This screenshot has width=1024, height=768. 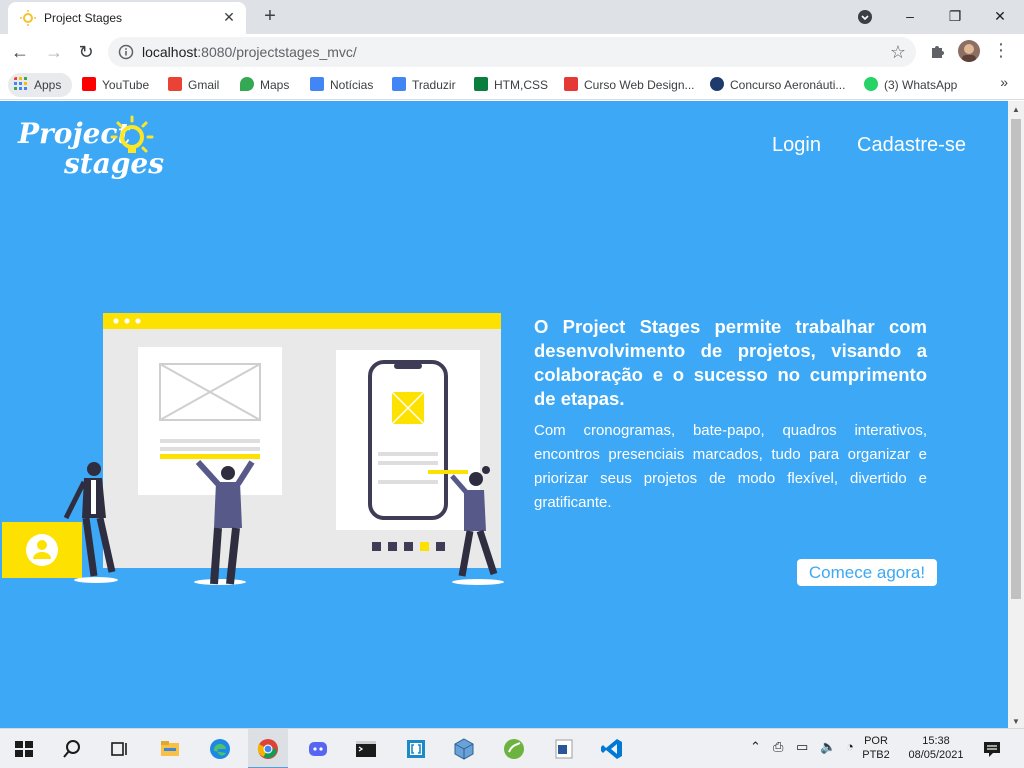 I want to click on bookmark-whatsapp: (3) WhatsApp, so click(x=910, y=85).